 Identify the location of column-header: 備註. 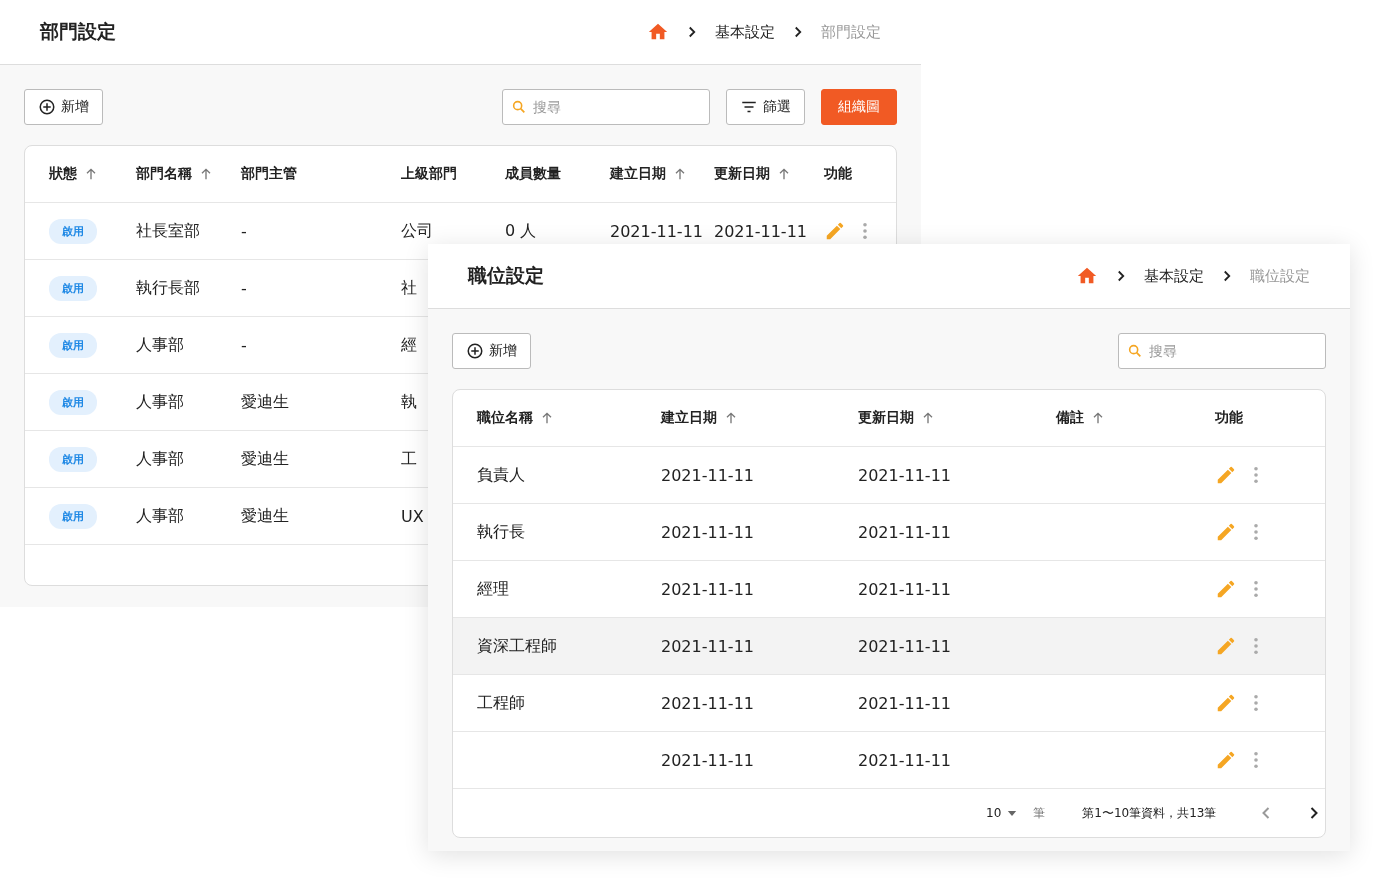
(1070, 418).